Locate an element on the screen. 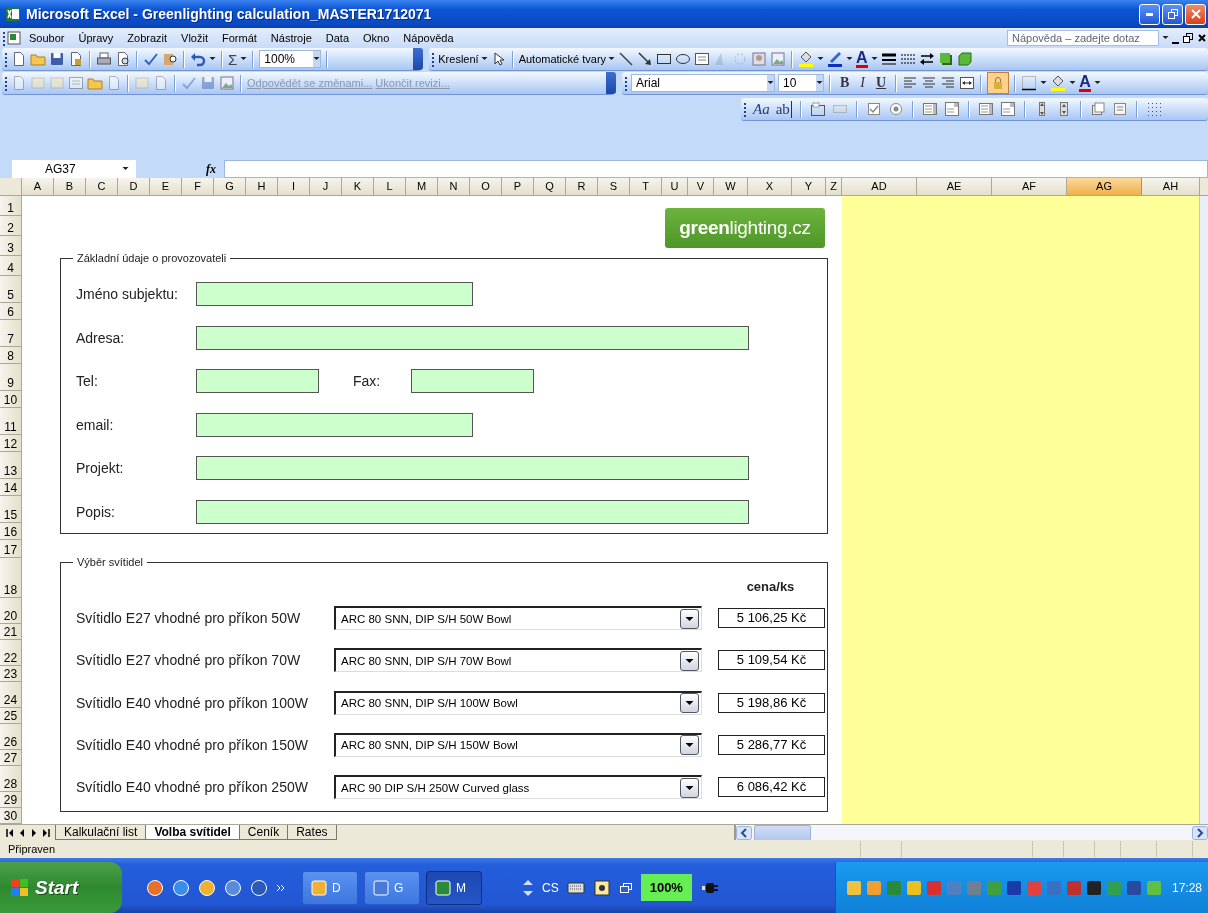  row-header: 16 is located at coordinates (11, 531).